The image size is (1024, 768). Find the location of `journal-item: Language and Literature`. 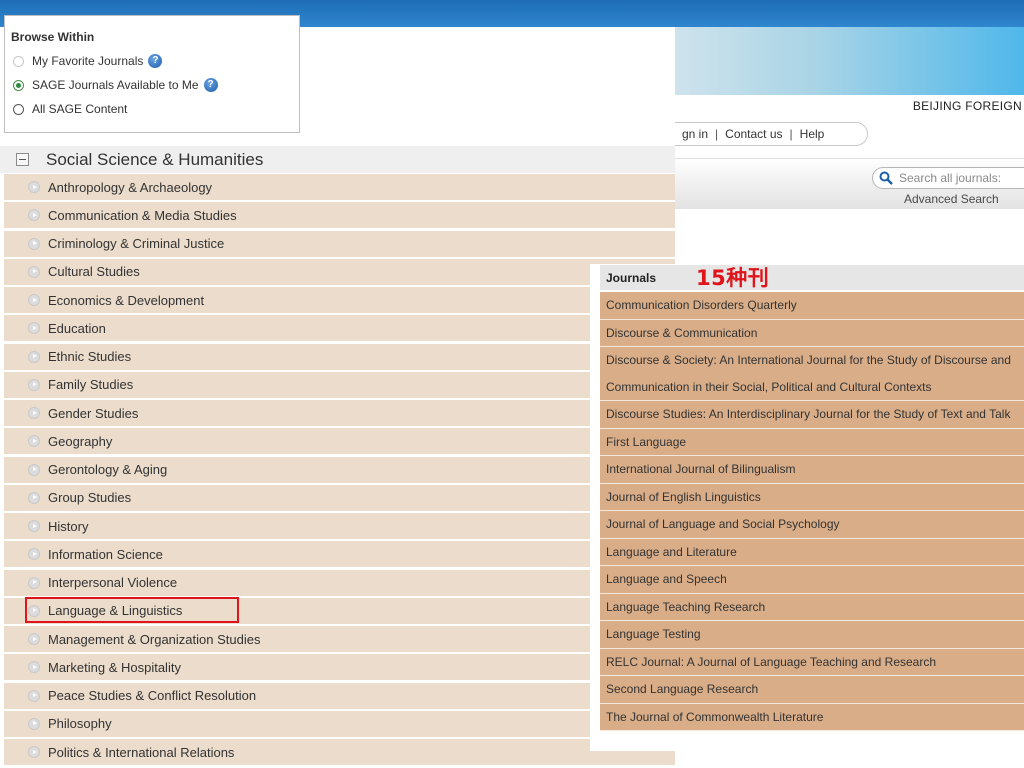

journal-item: Language and Literature is located at coordinates (812, 552).